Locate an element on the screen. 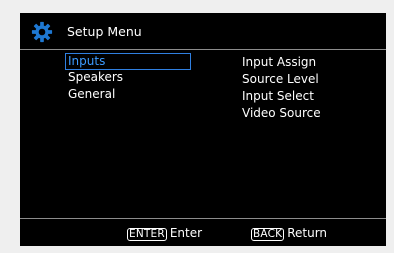 The width and height of the screenshot is (401, 253). gear-icon is located at coordinates (42, 32).